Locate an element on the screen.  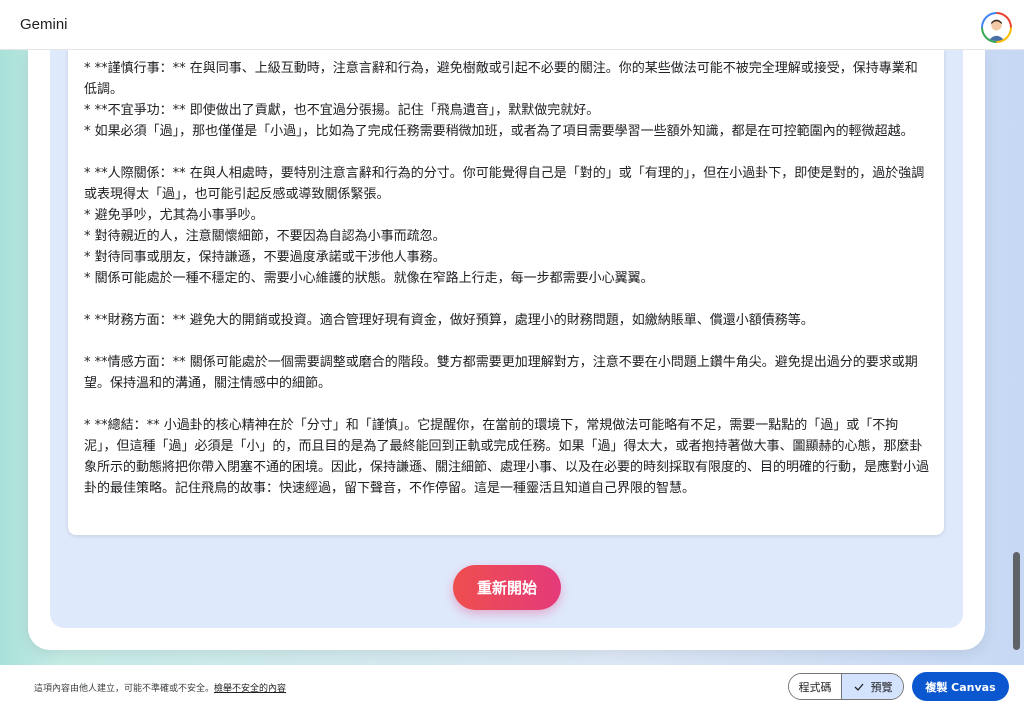
app-title: Gemini is located at coordinates (44, 24).